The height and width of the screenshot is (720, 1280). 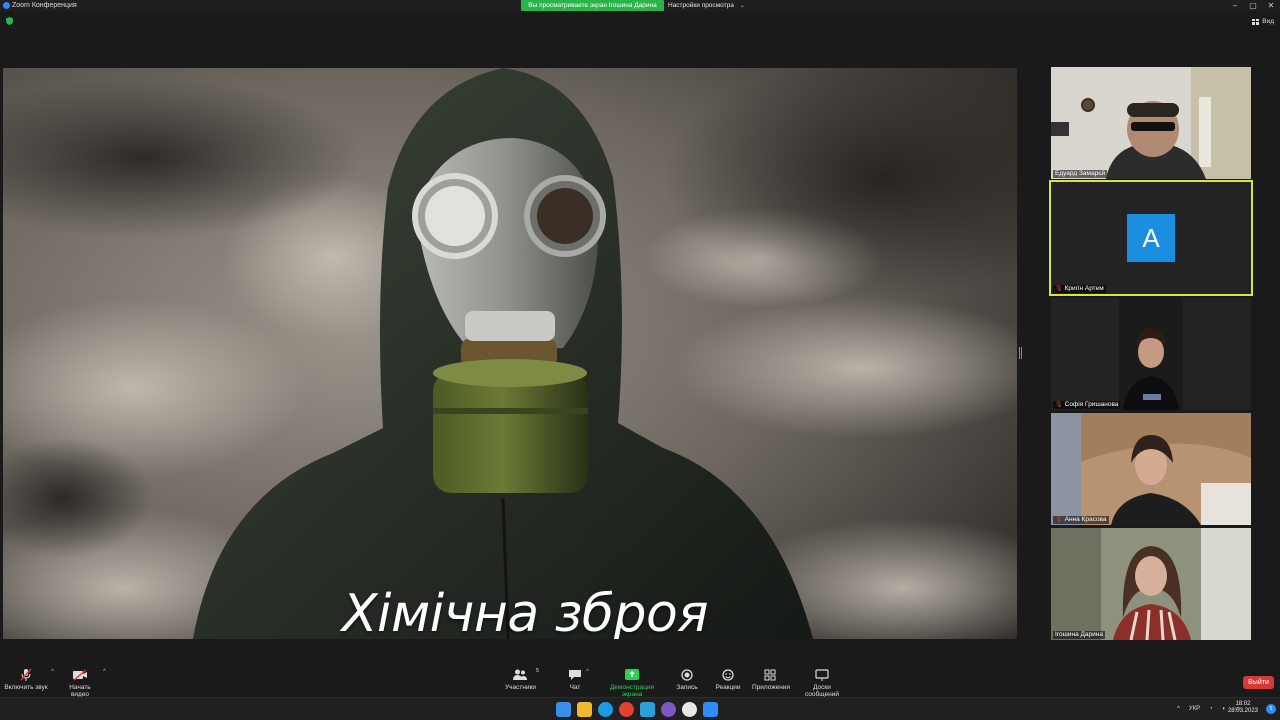 I want to click on video-off-icon, so click(x=80, y=675).